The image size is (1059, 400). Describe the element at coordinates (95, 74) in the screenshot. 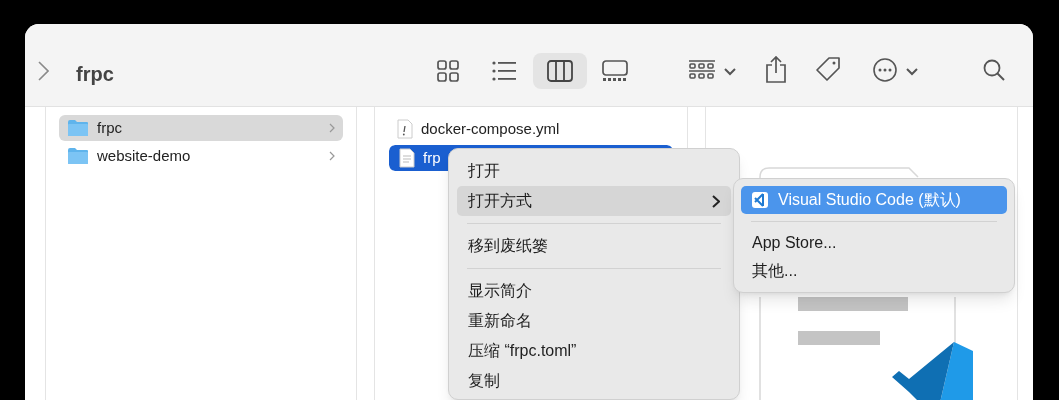

I see `window-title: frpc` at that location.